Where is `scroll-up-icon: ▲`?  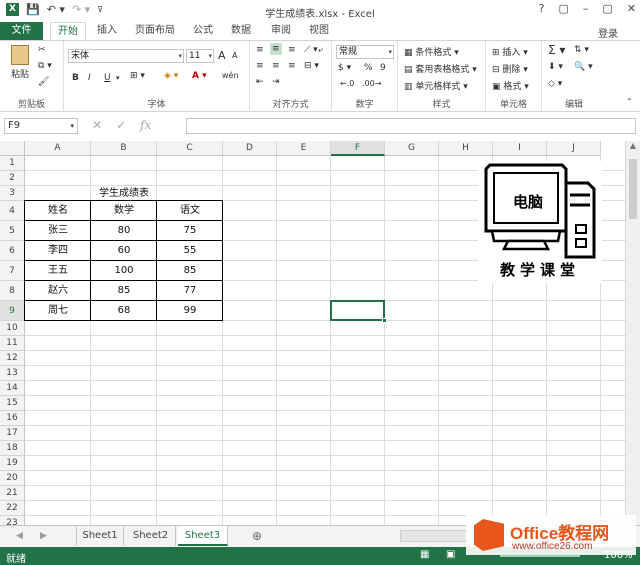
scroll-up-icon: ▲ is located at coordinates (633, 145).